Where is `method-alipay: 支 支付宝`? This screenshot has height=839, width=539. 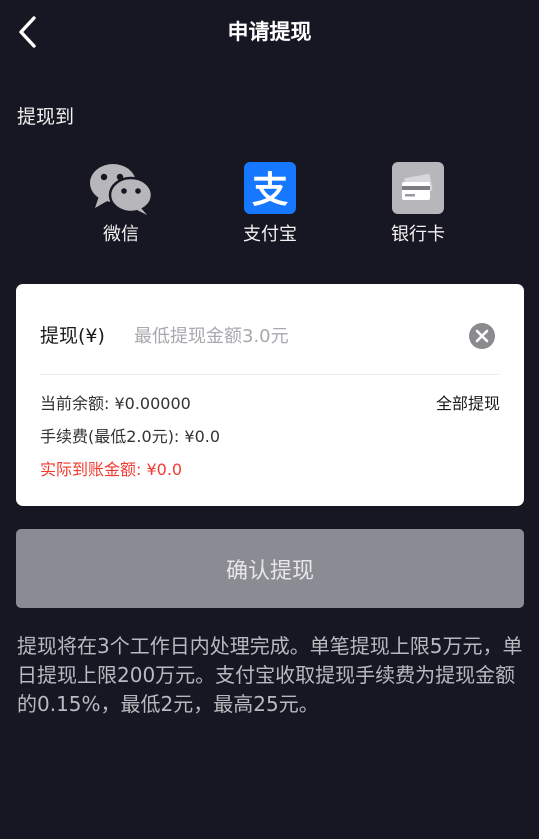 method-alipay: 支 支付宝 is located at coordinates (270, 208).